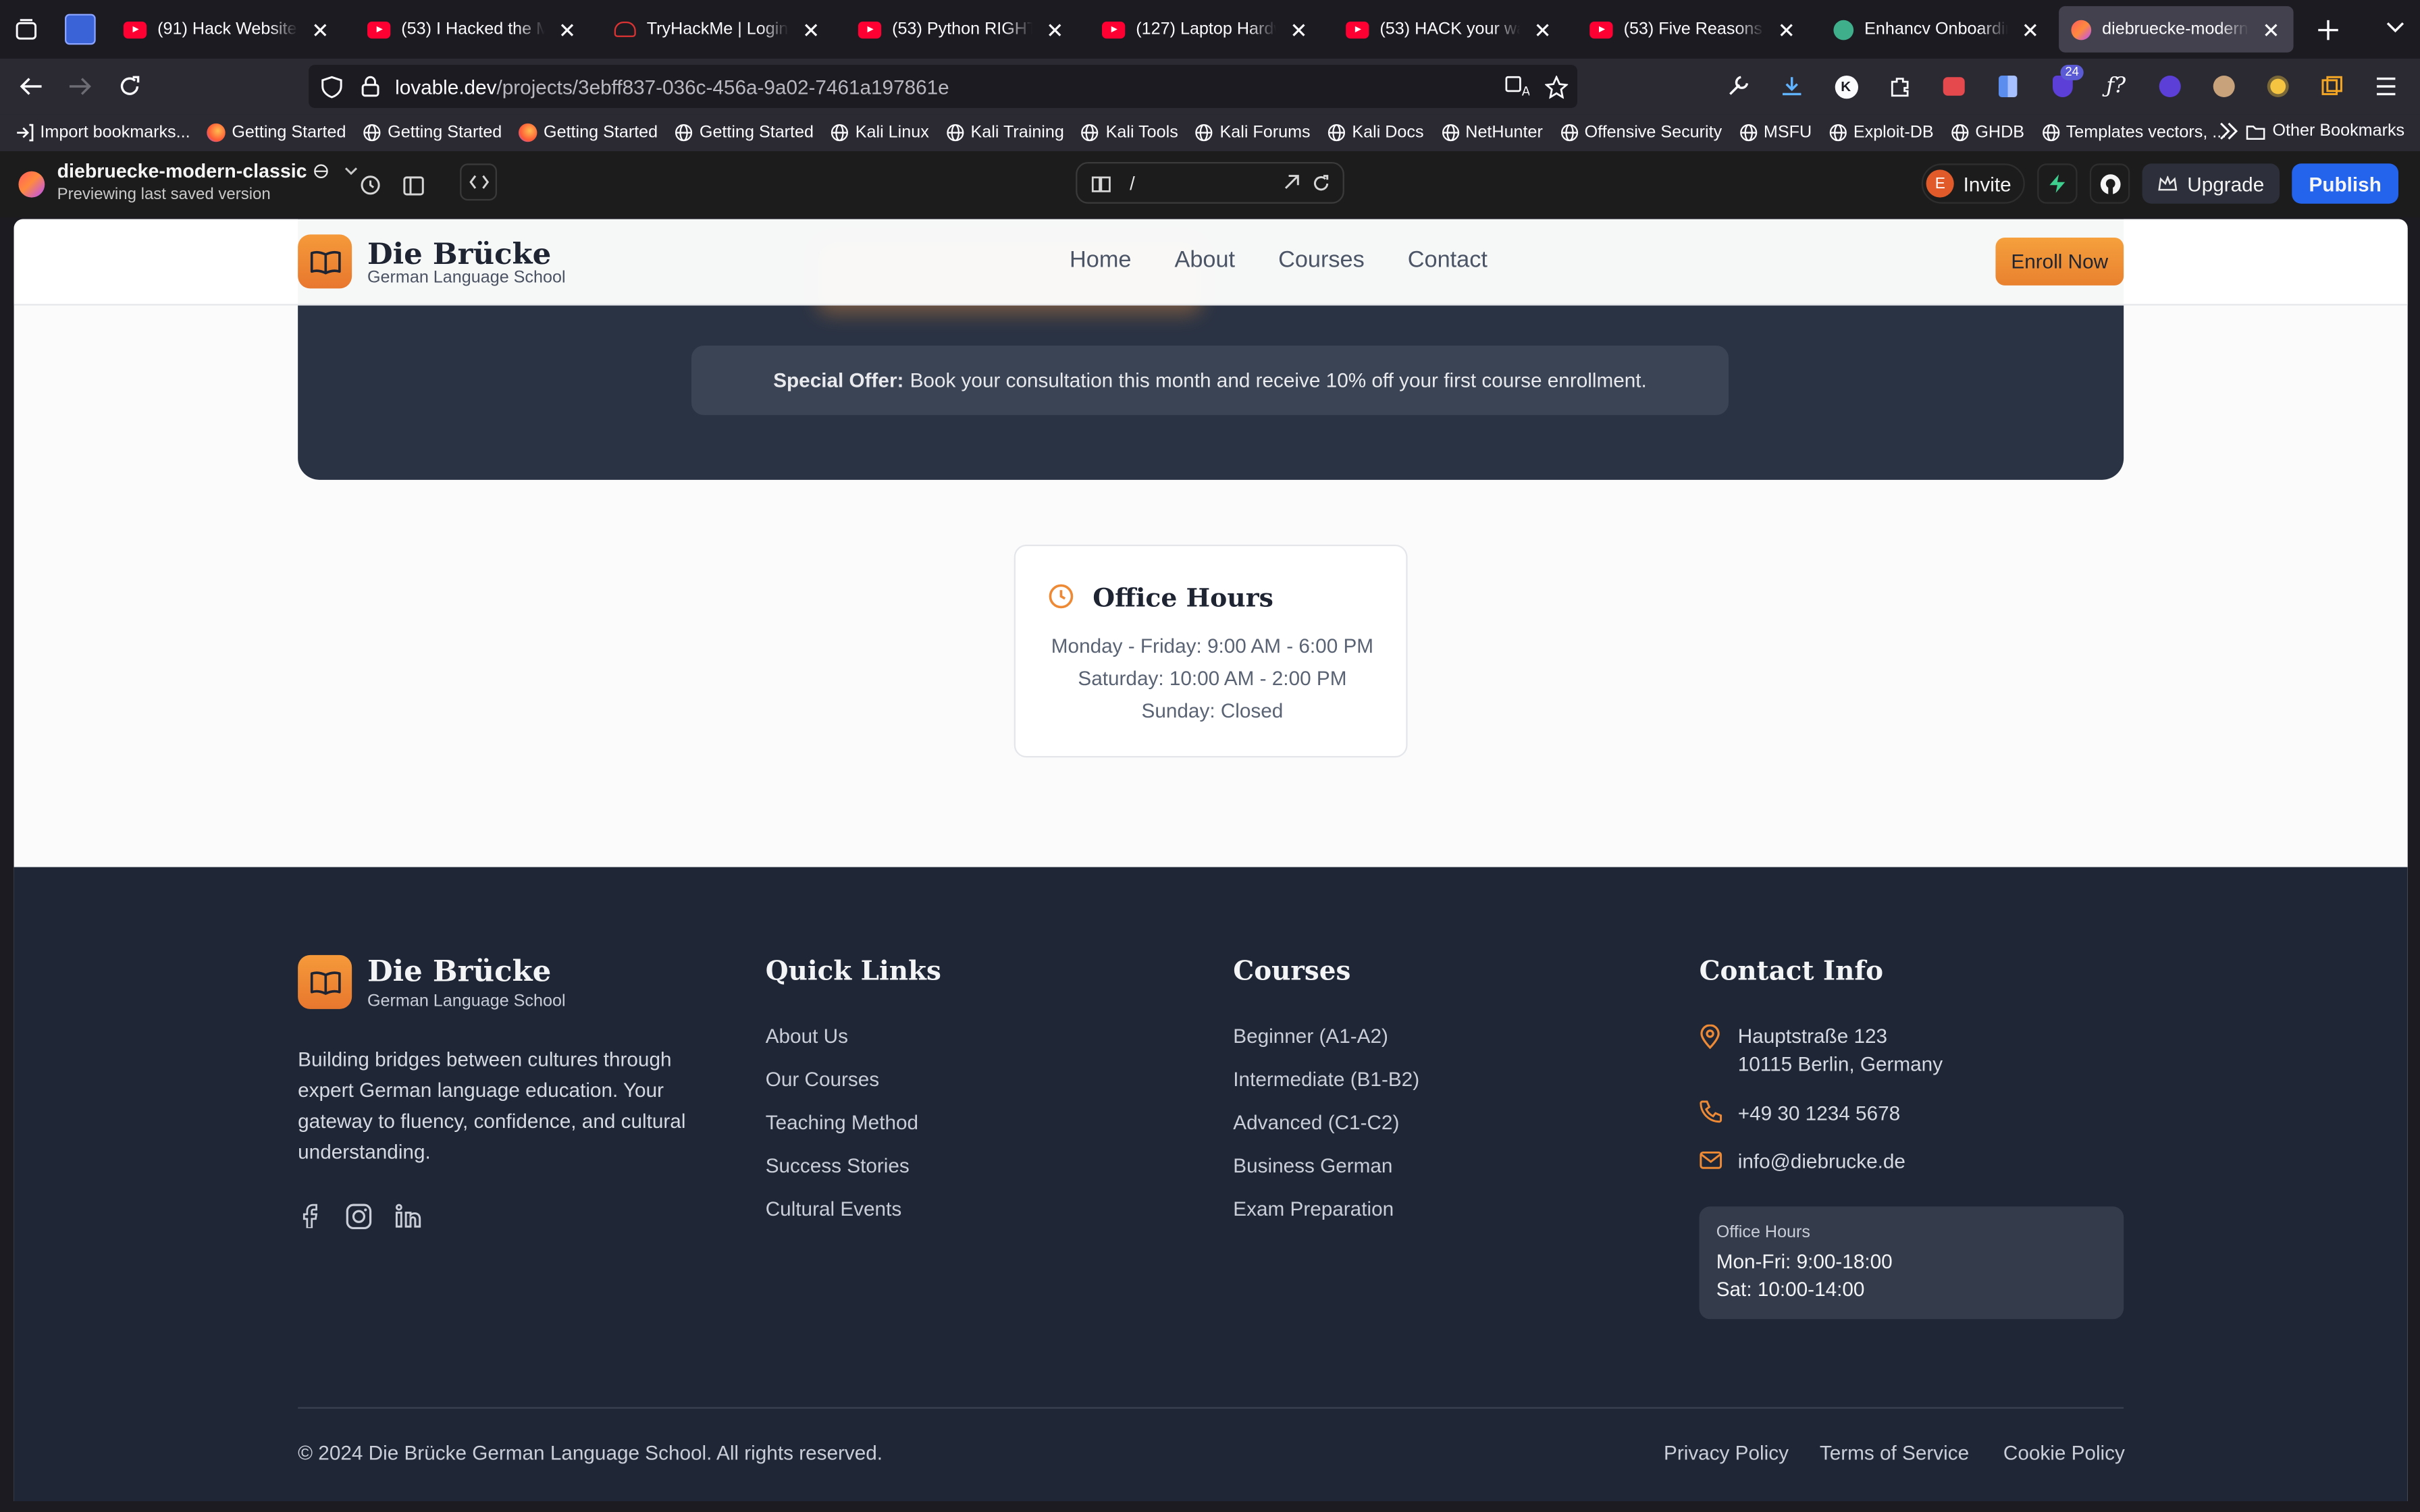  What do you see at coordinates (1987, 133) in the screenshot?
I see `bookmark-ghdb: GHDB` at bounding box center [1987, 133].